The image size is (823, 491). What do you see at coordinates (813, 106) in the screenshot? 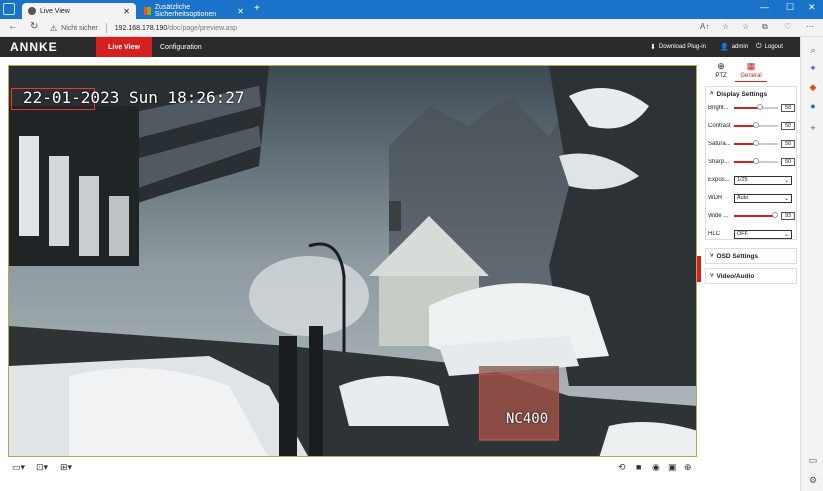
I see `outlook-icon: ●` at bounding box center [813, 106].